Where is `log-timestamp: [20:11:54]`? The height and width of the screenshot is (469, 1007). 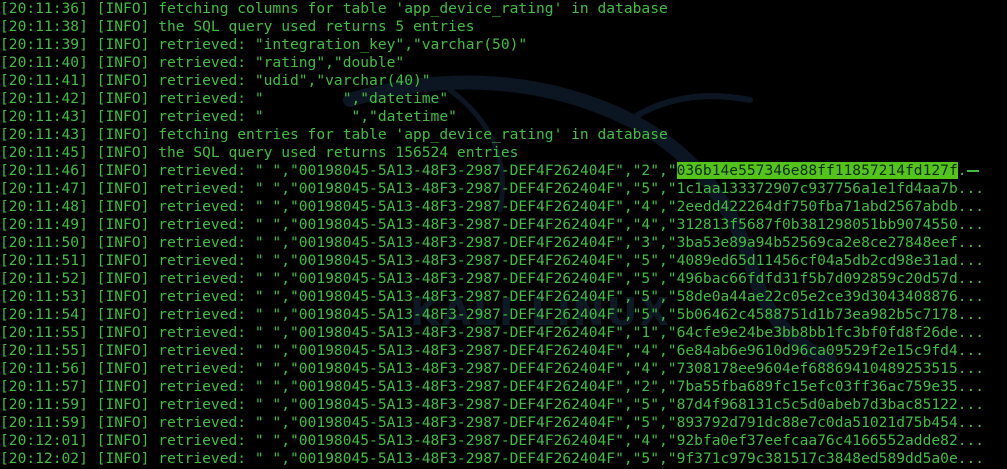
log-timestamp: [20:11:54] is located at coordinates (44, 314).